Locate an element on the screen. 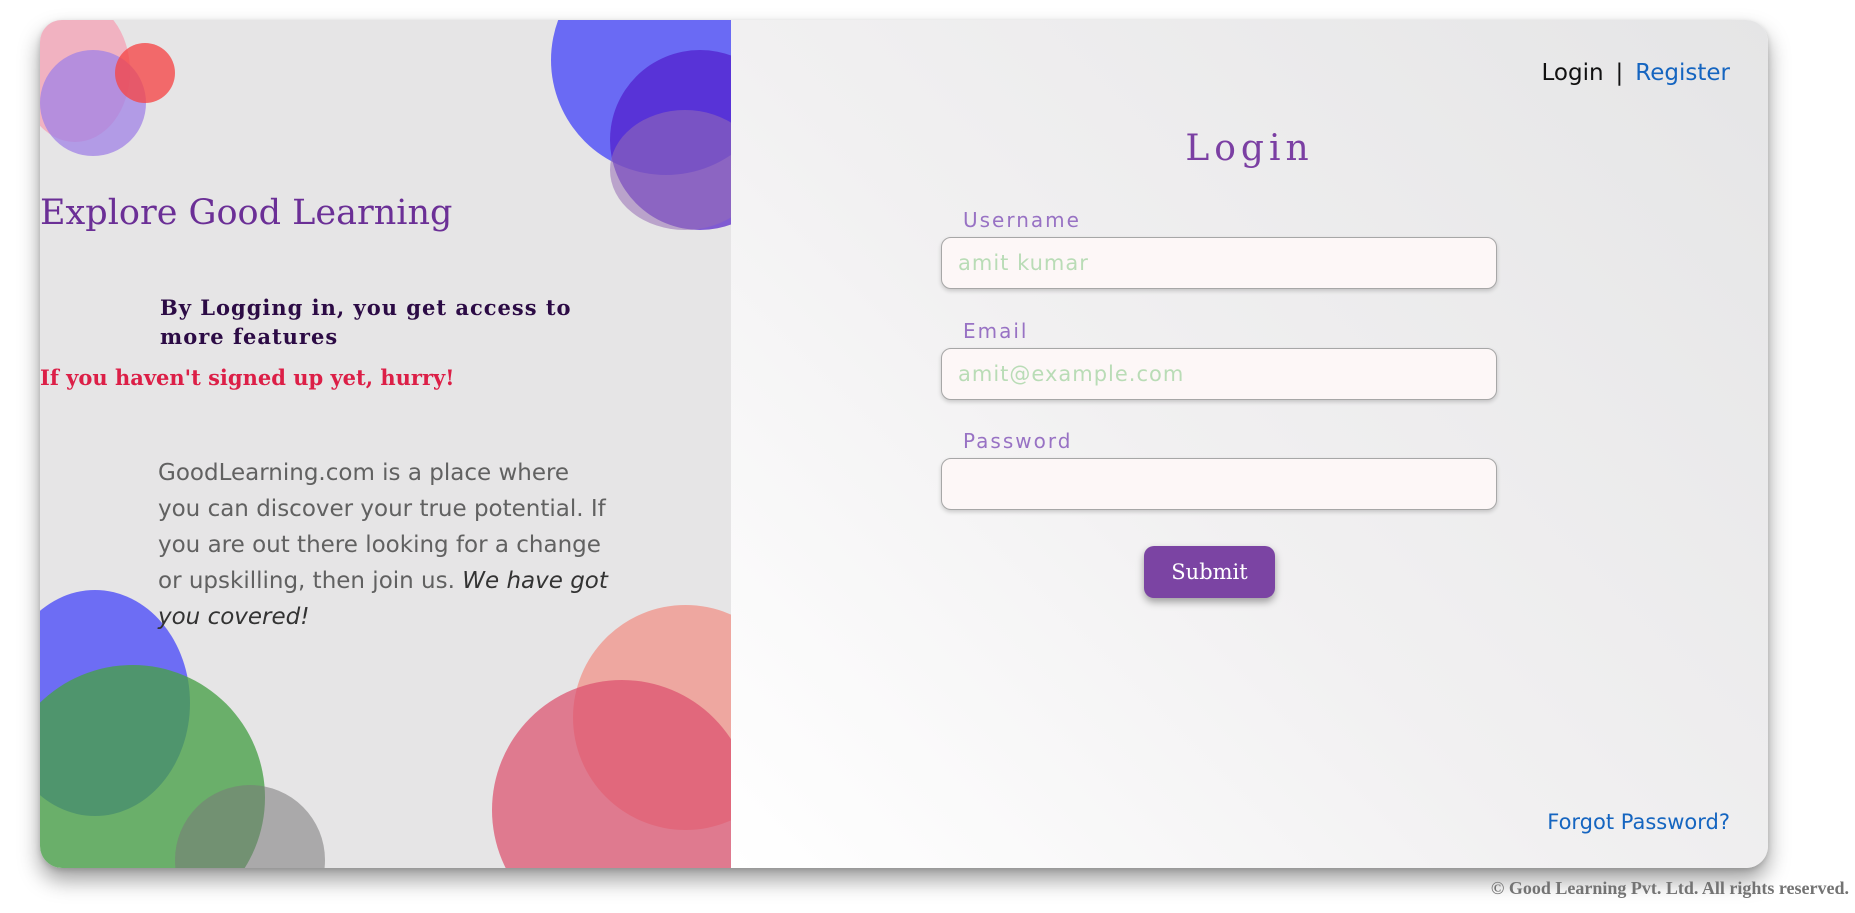 This screenshot has width=1855, height=913. password-label: Password is located at coordinates (1018, 441).